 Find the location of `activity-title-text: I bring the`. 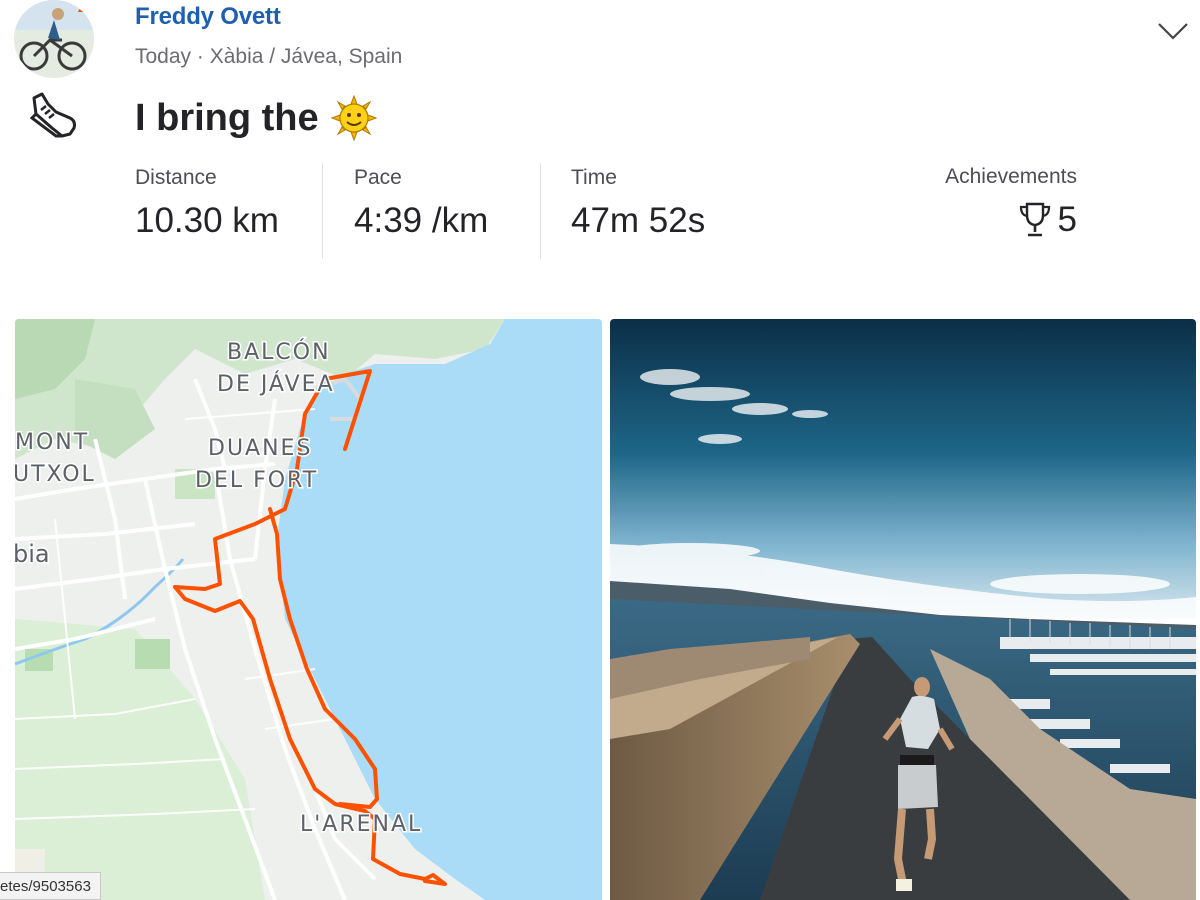

activity-title-text: I bring the is located at coordinates (227, 117).